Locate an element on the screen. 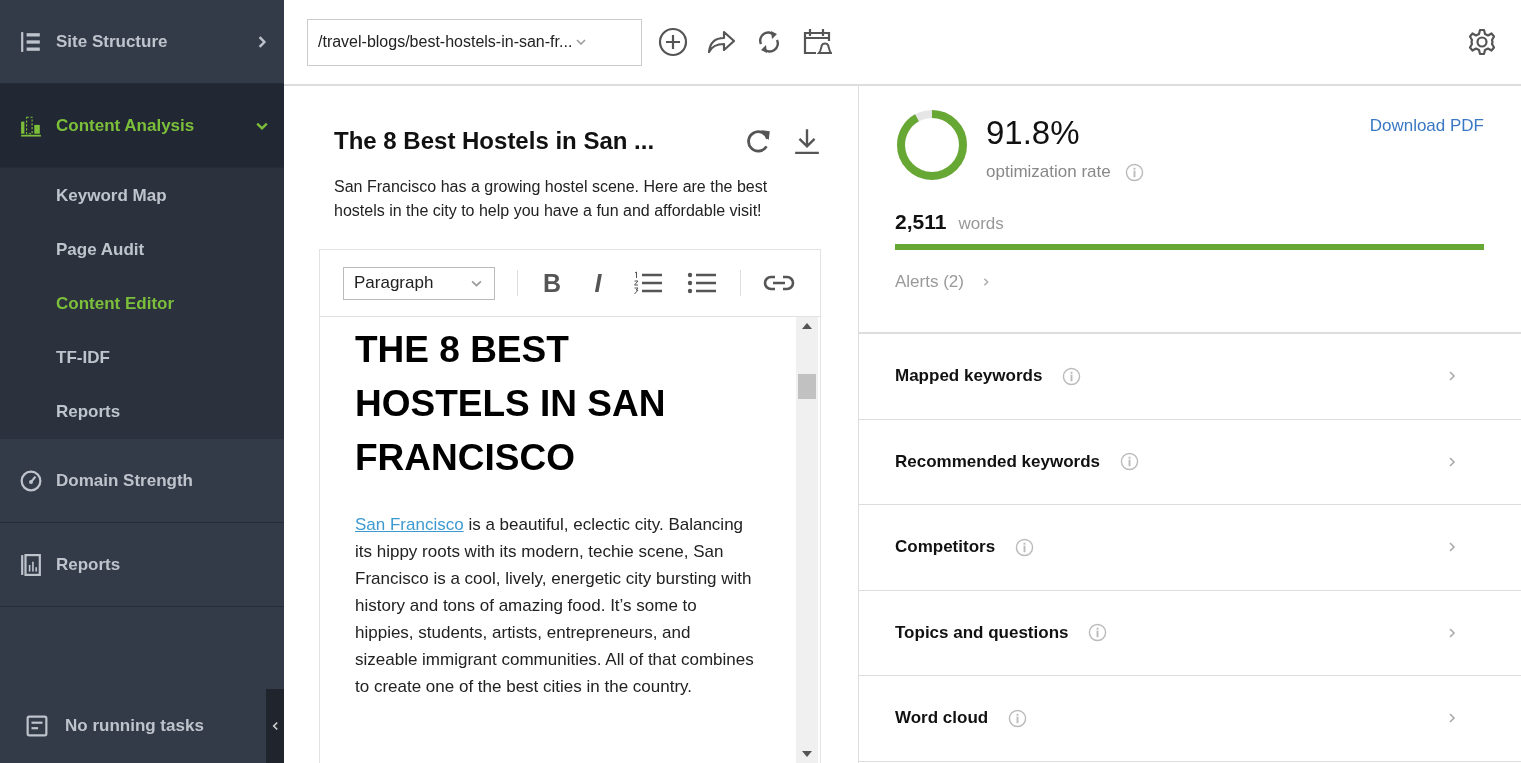 The height and width of the screenshot is (763, 1521). scroll-down-icon is located at coordinates (807, 754).